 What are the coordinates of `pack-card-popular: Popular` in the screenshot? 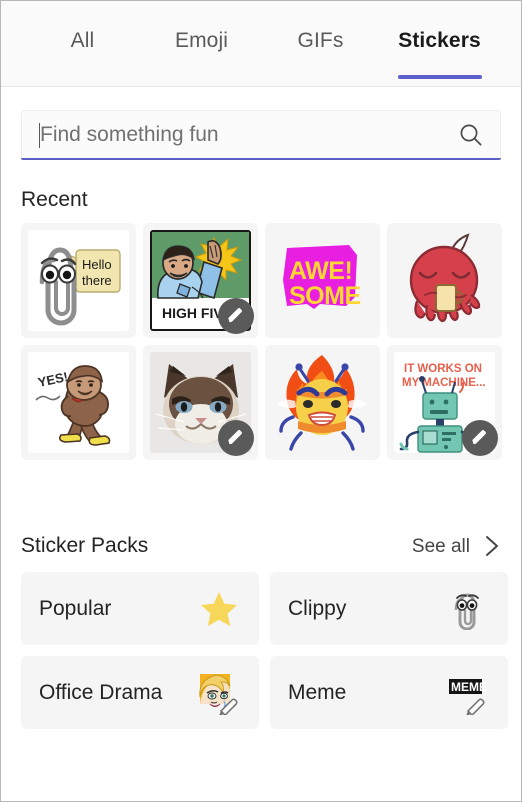 It's located at (140, 608).